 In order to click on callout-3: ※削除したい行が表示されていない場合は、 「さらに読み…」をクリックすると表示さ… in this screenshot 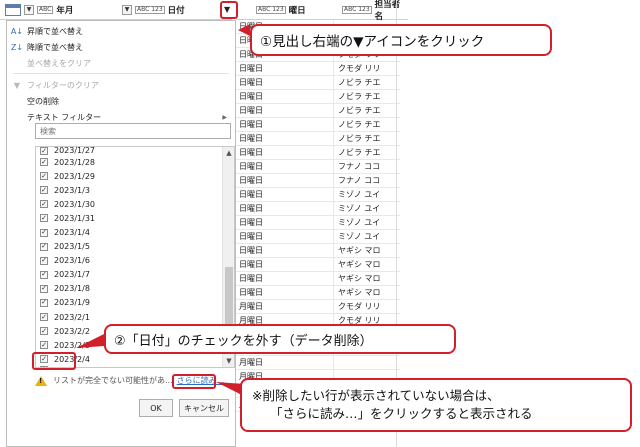, I will do `click(436, 405)`.